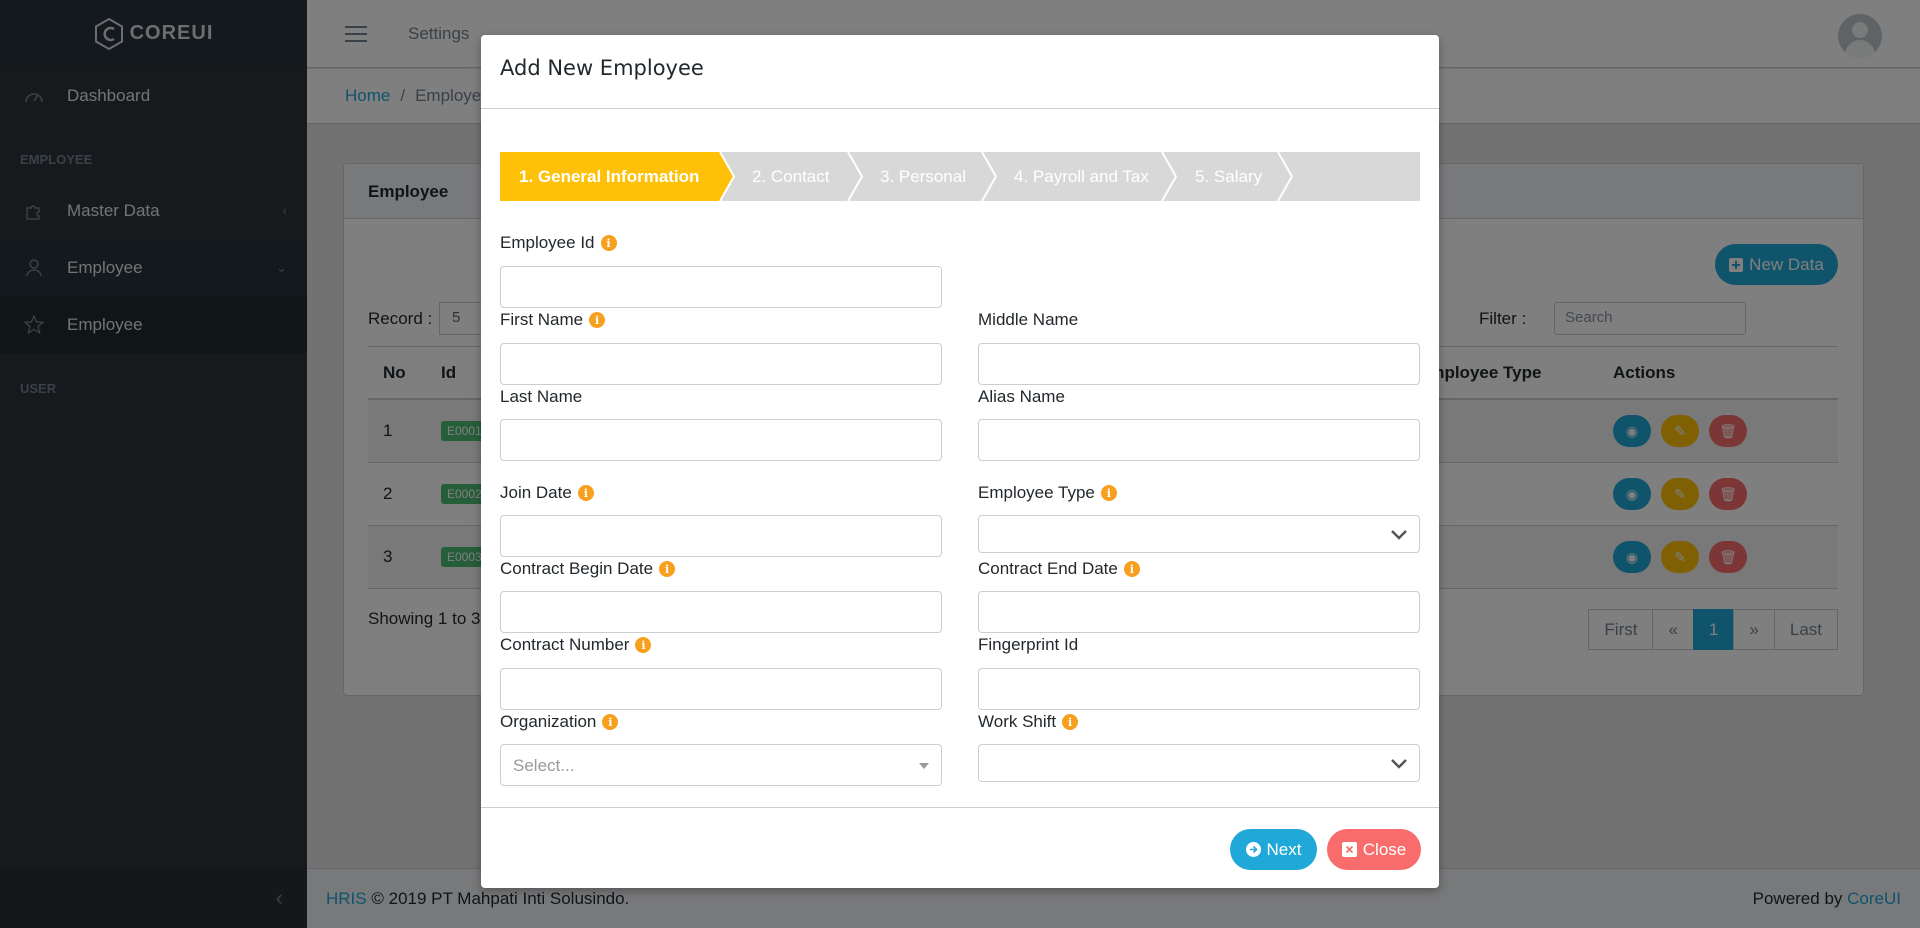  What do you see at coordinates (721, 536) in the screenshot?
I see `join-date-field` at bounding box center [721, 536].